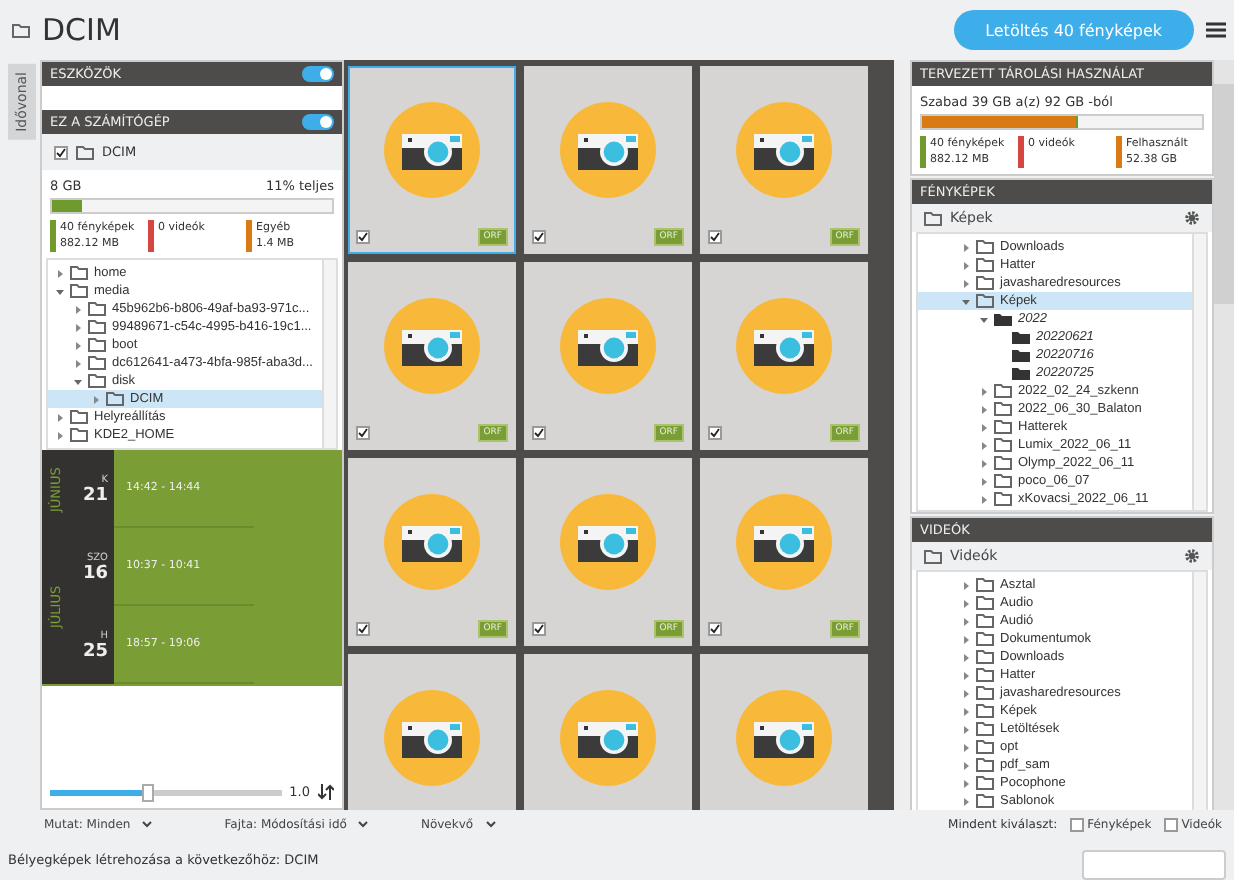 The height and width of the screenshot is (880, 1234). I want to click on sort-icon, so click(326, 792).